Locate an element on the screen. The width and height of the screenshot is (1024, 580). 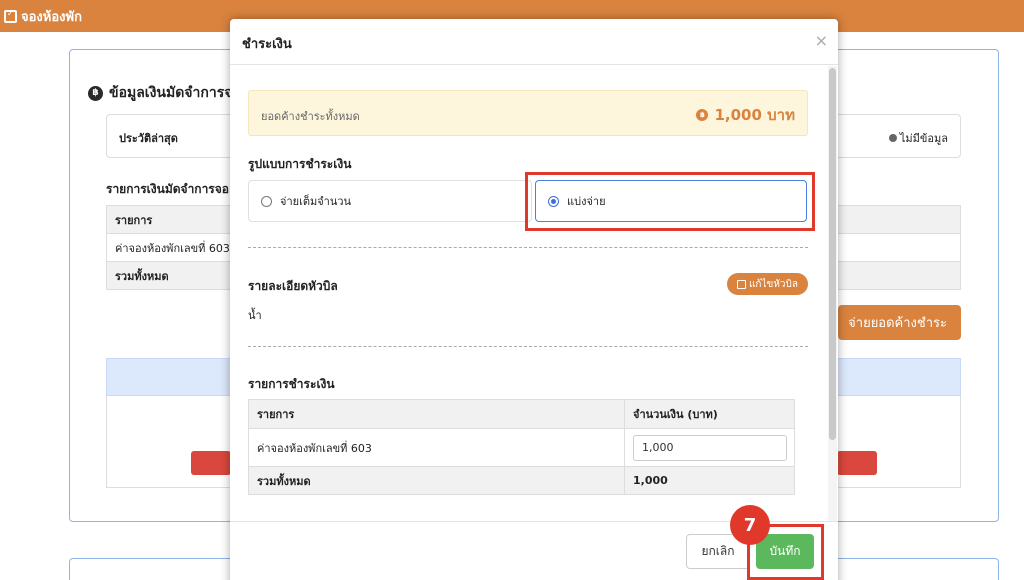
edit-bill-button-label: แก้ไขหัวบิล is located at coordinates (773, 284).